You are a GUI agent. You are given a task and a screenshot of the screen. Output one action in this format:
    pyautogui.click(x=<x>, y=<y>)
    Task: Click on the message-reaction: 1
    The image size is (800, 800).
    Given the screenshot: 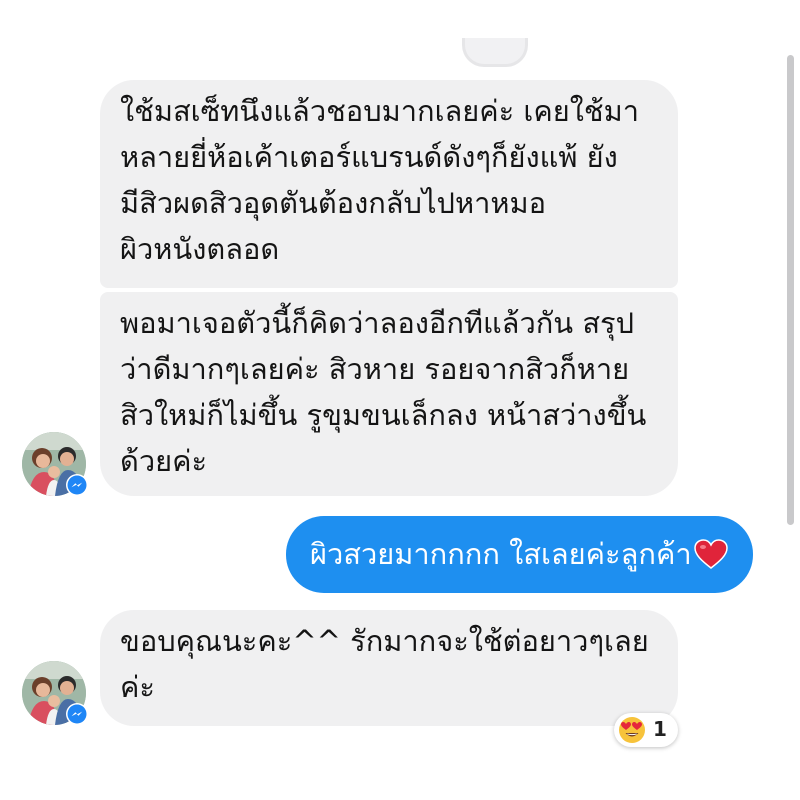 What is the action you would take?
    pyautogui.click(x=646, y=730)
    